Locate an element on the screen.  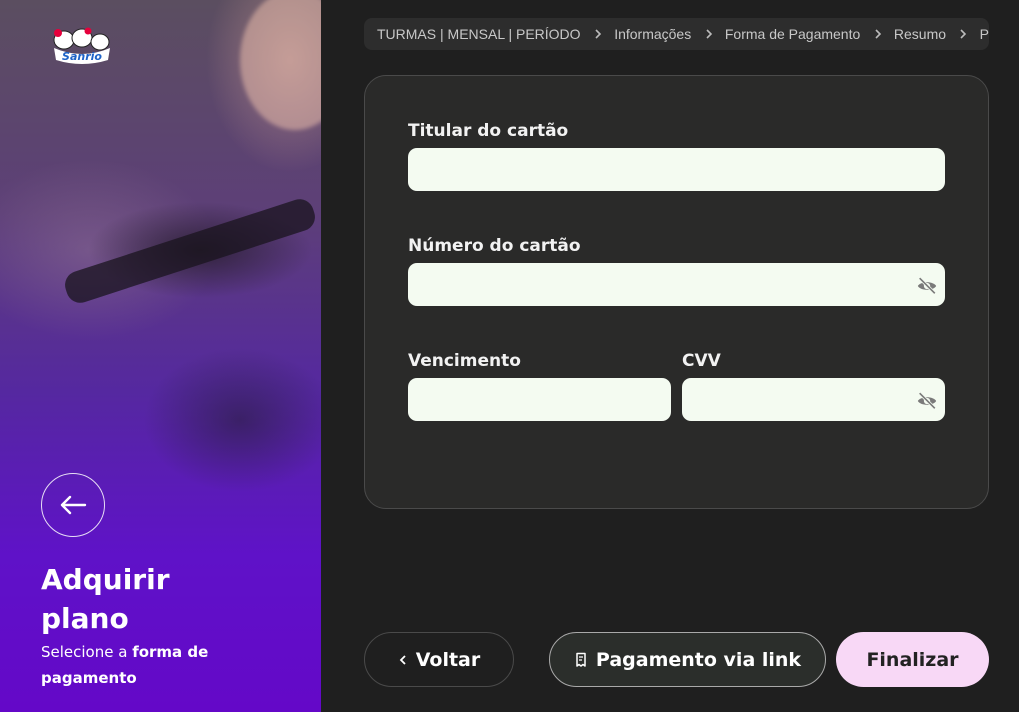
arrow-left-icon is located at coordinates (73, 505).